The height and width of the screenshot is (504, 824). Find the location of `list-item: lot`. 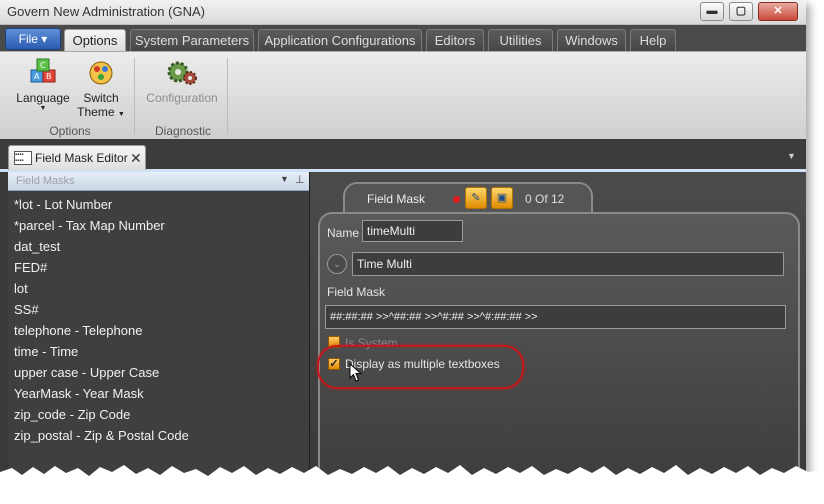

list-item: lot is located at coordinates (158, 288).